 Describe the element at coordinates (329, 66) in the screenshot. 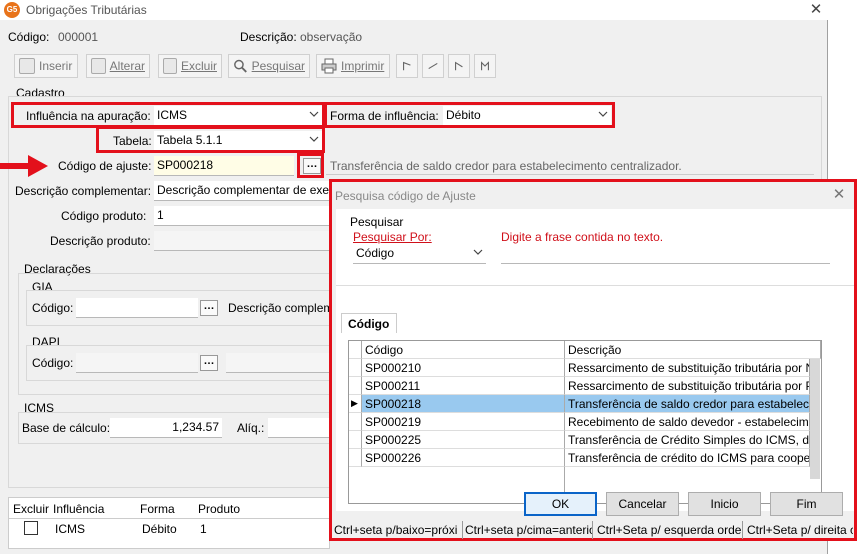

I see `printer-icon` at that location.